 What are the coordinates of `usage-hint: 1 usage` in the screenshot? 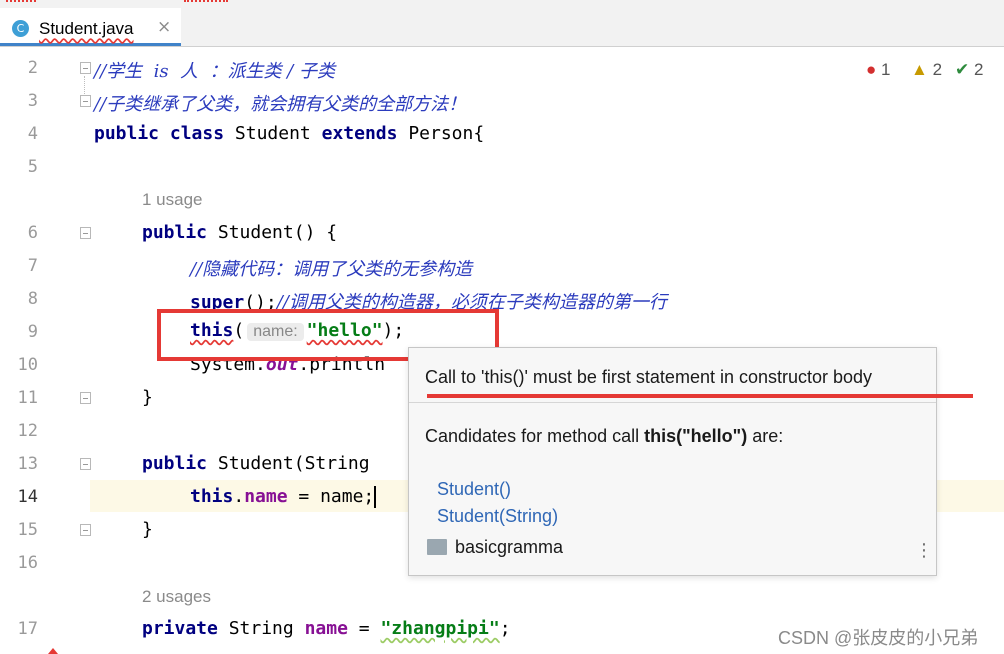 It's located at (172, 200).